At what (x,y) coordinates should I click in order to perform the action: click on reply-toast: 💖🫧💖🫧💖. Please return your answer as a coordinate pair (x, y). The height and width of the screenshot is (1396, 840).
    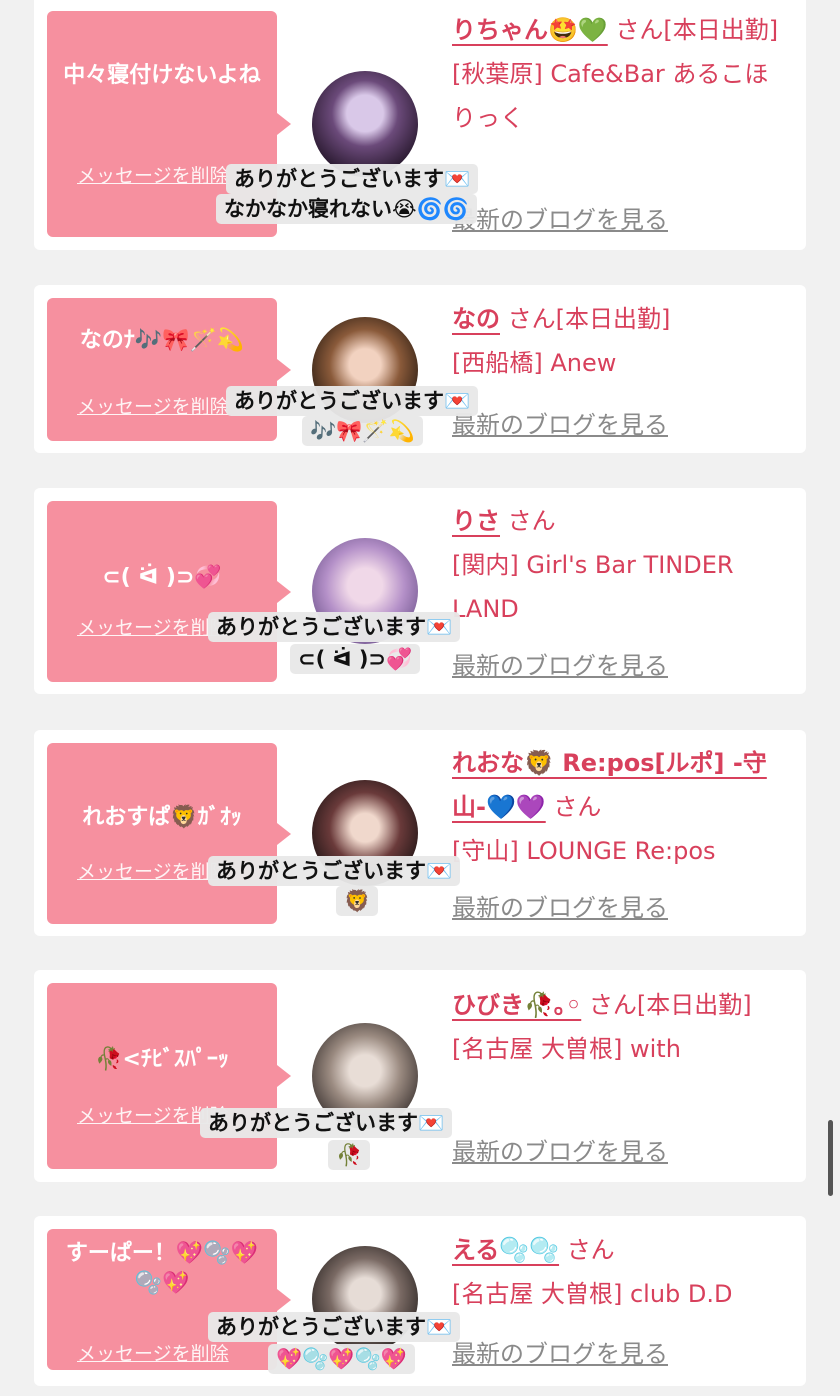
    Looking at the image, I should click on (341, 1359).